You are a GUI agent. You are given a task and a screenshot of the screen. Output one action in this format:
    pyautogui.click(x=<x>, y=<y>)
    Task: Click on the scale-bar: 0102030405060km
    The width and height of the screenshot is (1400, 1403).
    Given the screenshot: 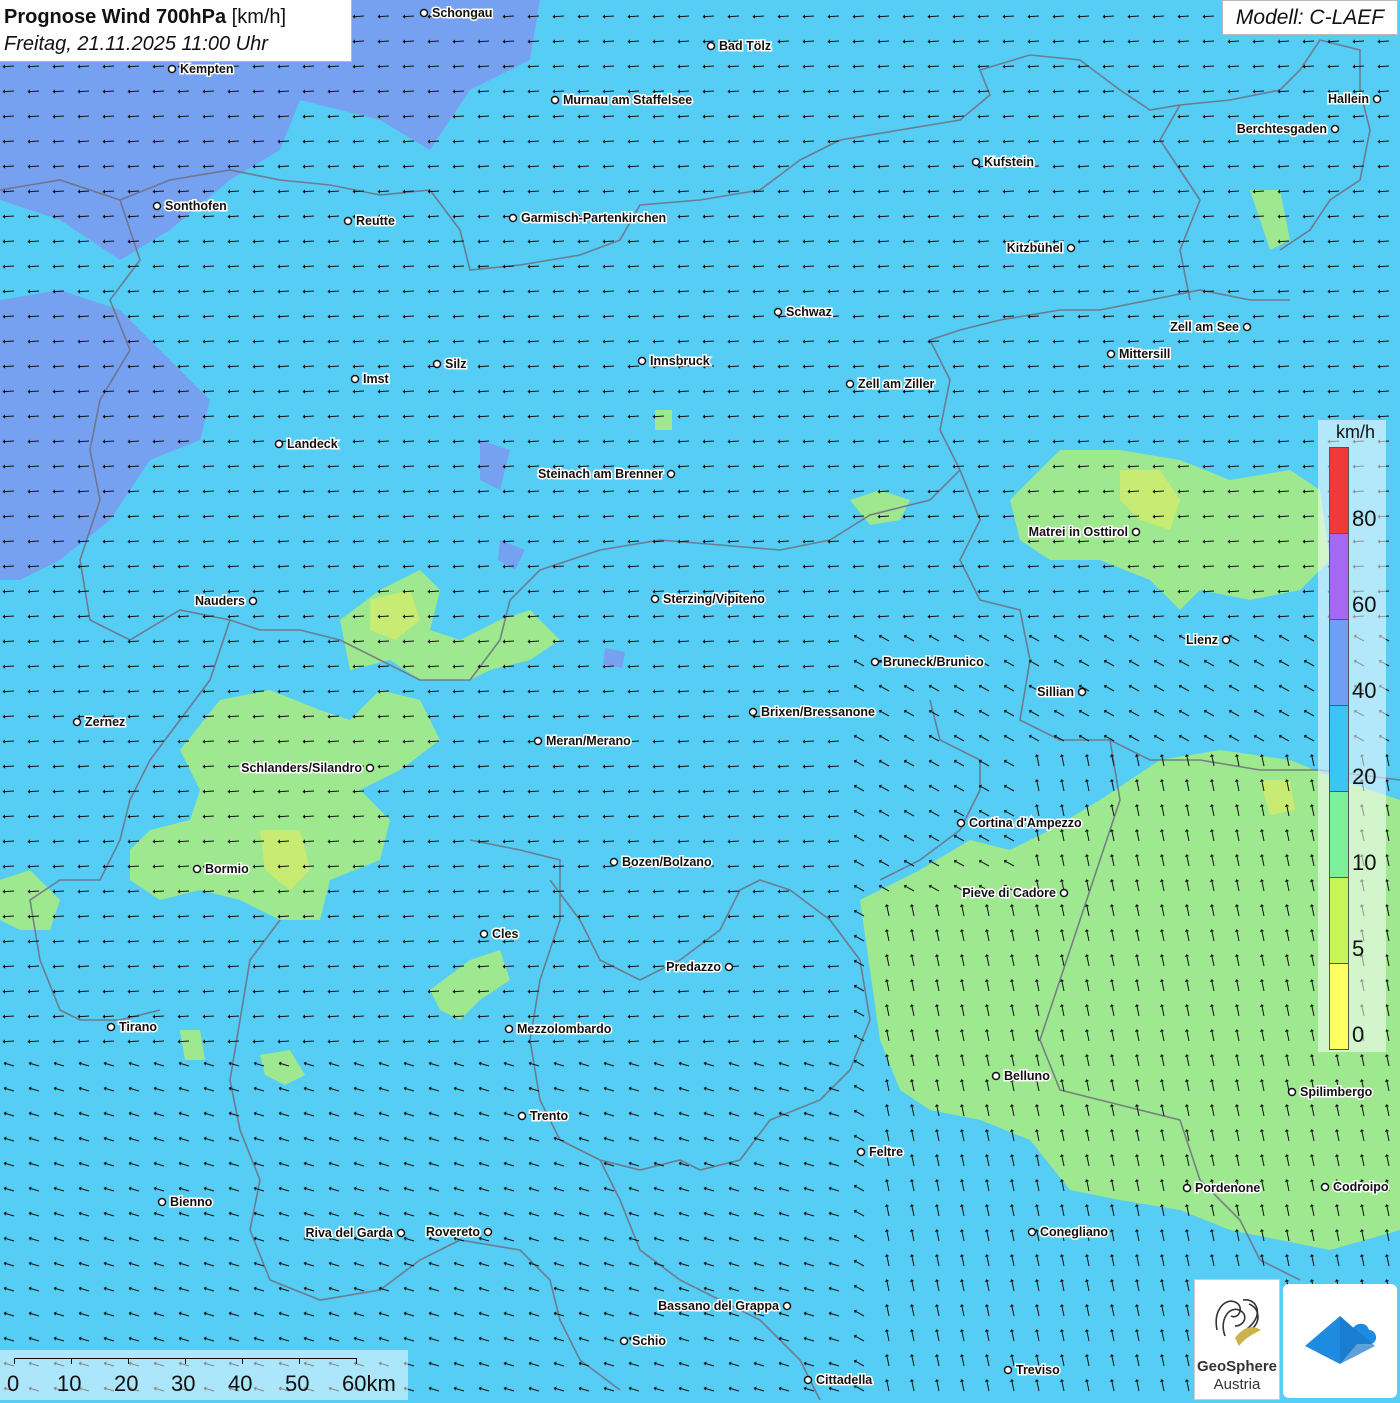 What is the action you would take?
    pyautogui.click(x=204, y=1375)
    